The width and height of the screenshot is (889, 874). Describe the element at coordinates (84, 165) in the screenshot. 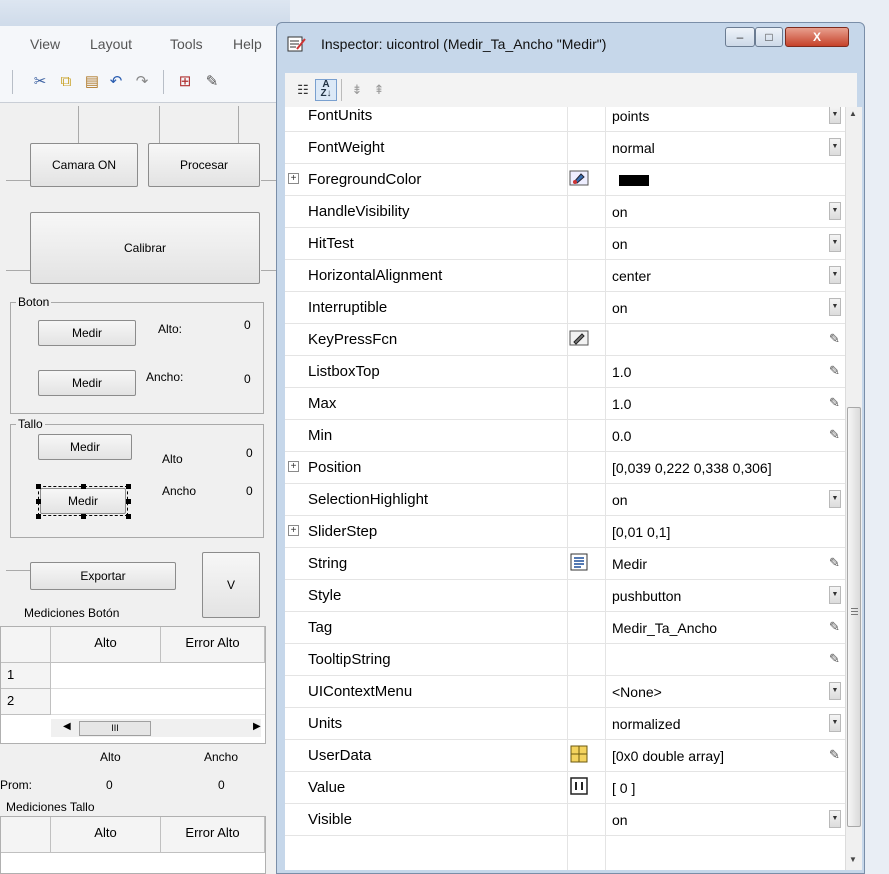

I see `camara-on-button: Camara ON` at that location.